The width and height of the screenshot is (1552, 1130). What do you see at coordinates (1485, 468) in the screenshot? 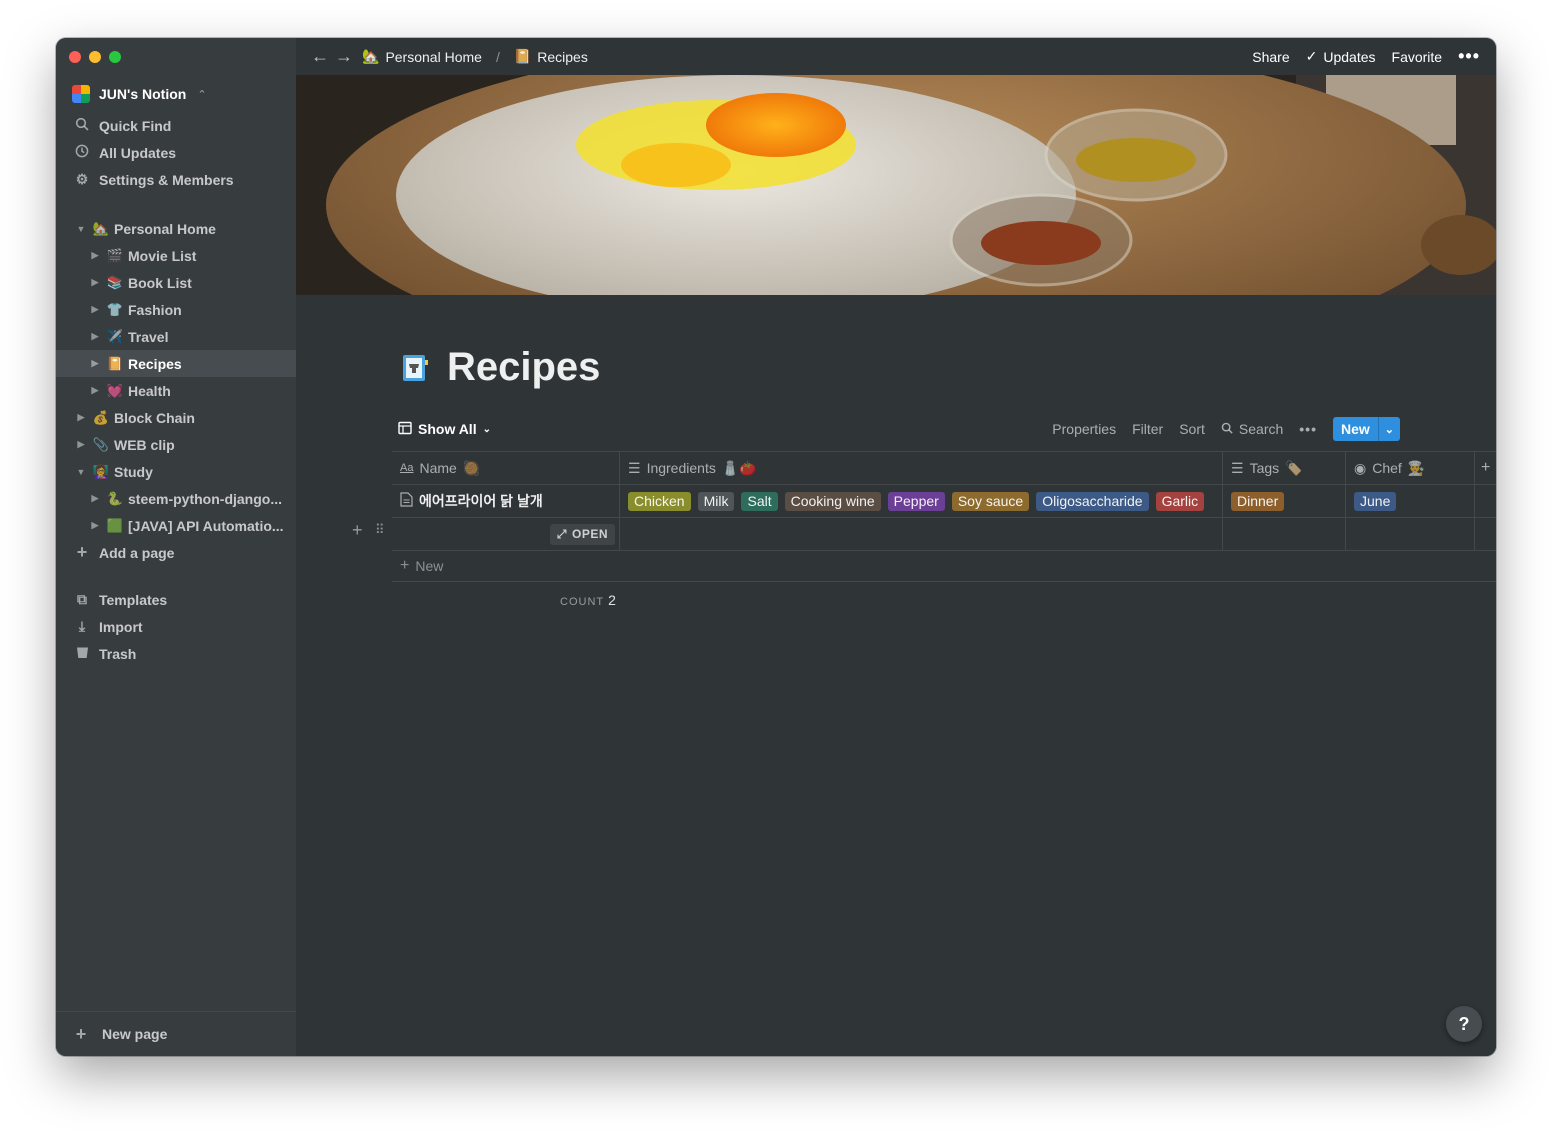
I see `add-column-button: +` at bounding box center [1485, 468].